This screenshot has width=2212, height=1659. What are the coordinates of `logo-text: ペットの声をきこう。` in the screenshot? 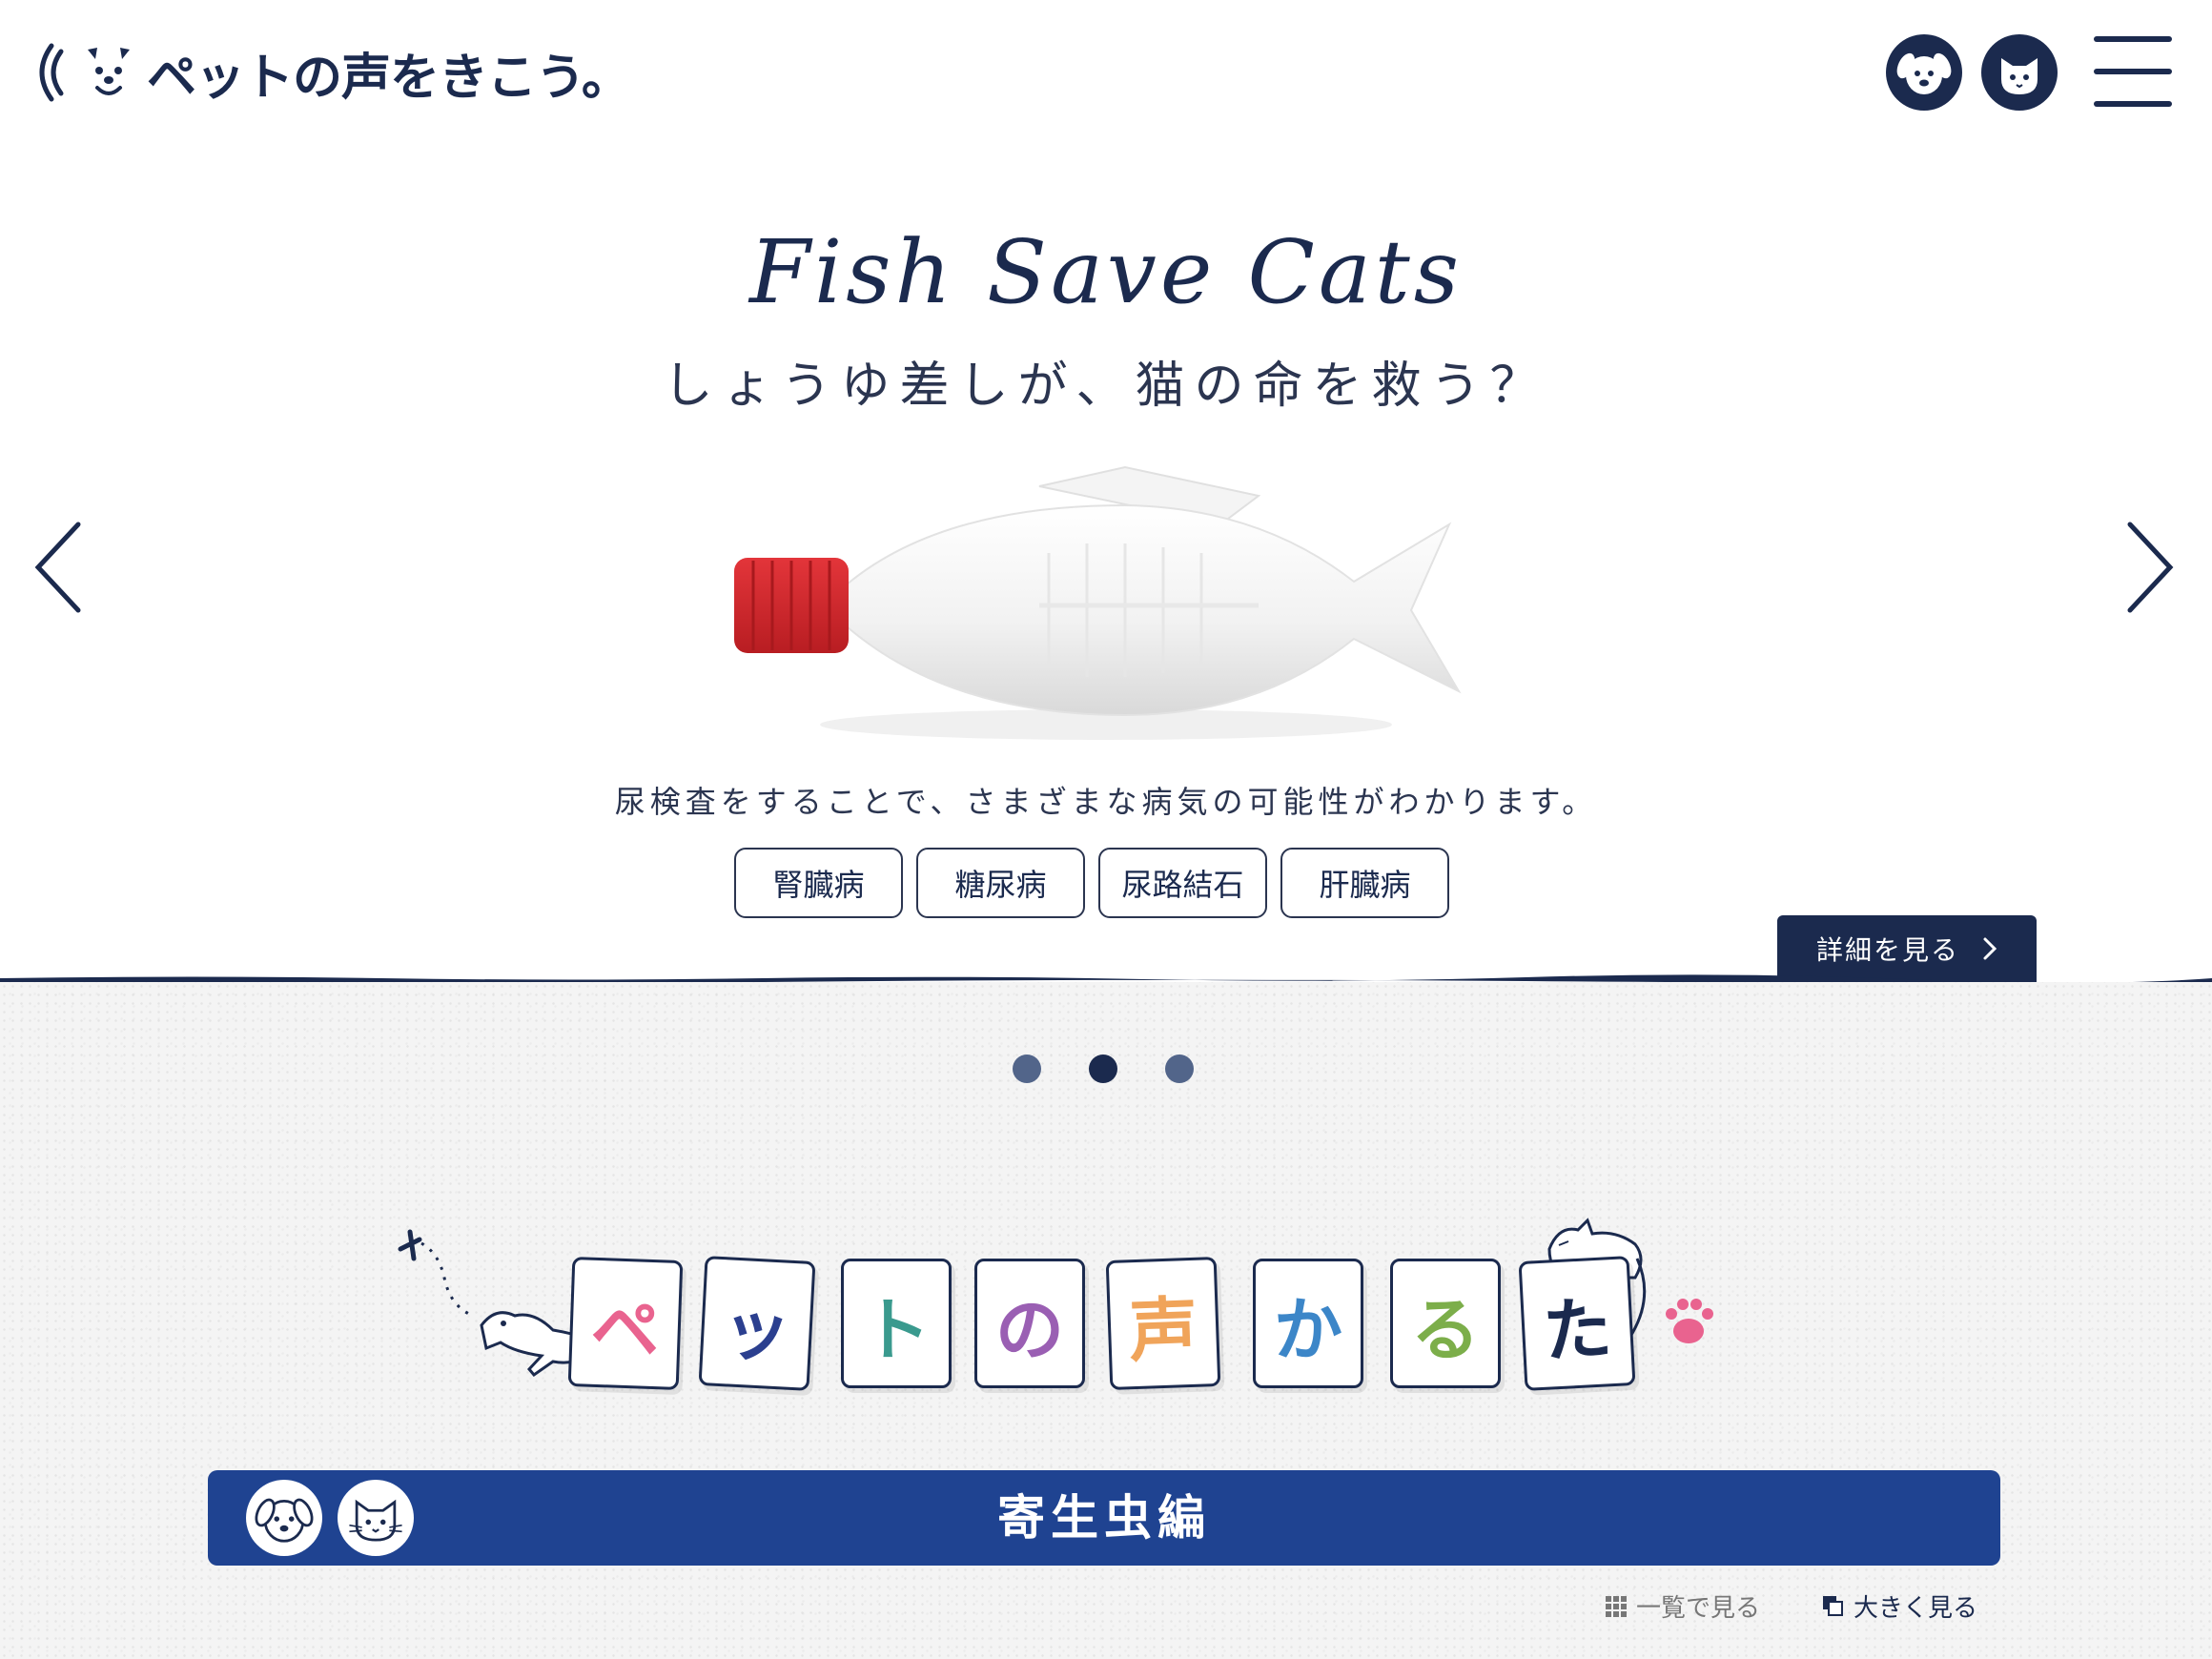 It's located at (389, 78).